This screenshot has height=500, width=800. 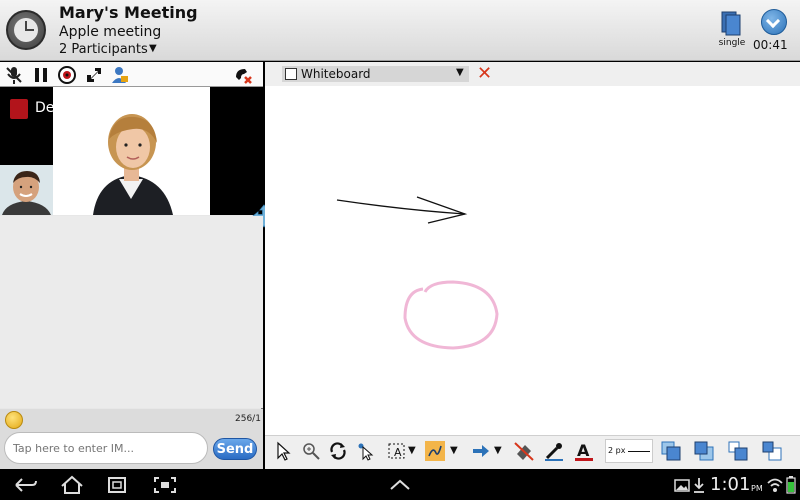 I want to click on dial-icon, so click(x=19, y=109).